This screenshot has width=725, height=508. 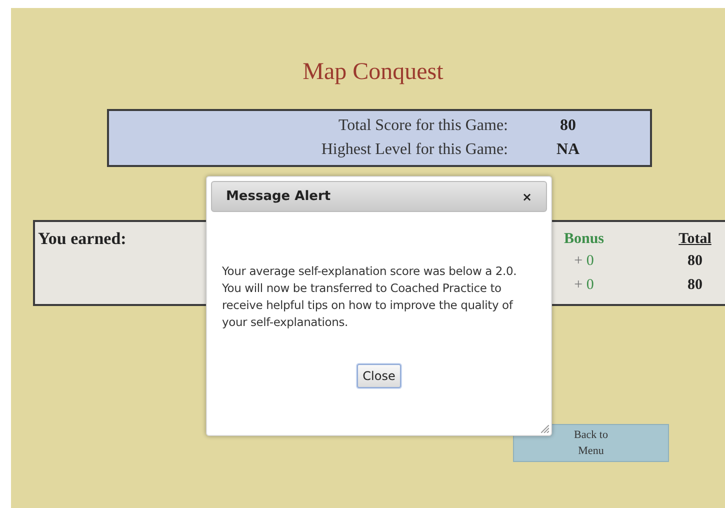 I want to click on score-value: NA, so click(x=568, y=150).